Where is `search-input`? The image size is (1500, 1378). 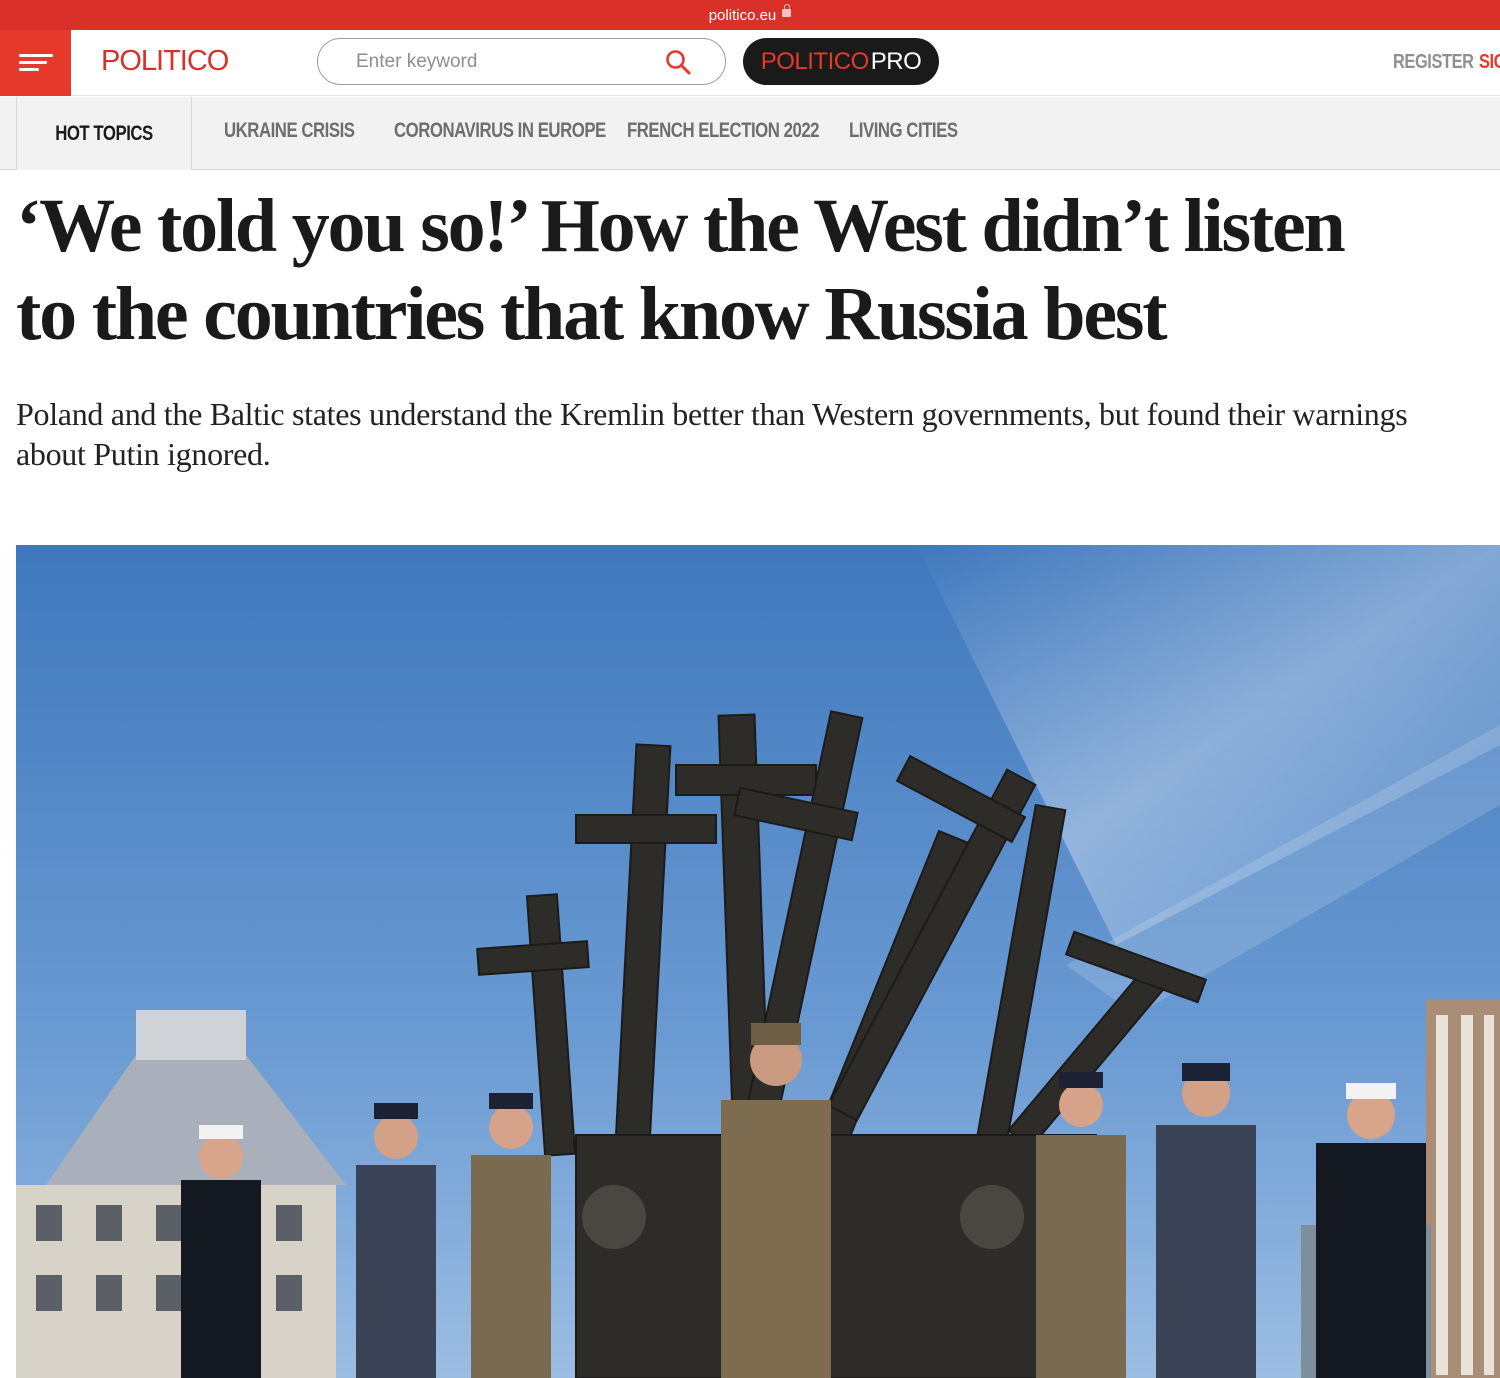 search-input is located at coordinates (506, 62).